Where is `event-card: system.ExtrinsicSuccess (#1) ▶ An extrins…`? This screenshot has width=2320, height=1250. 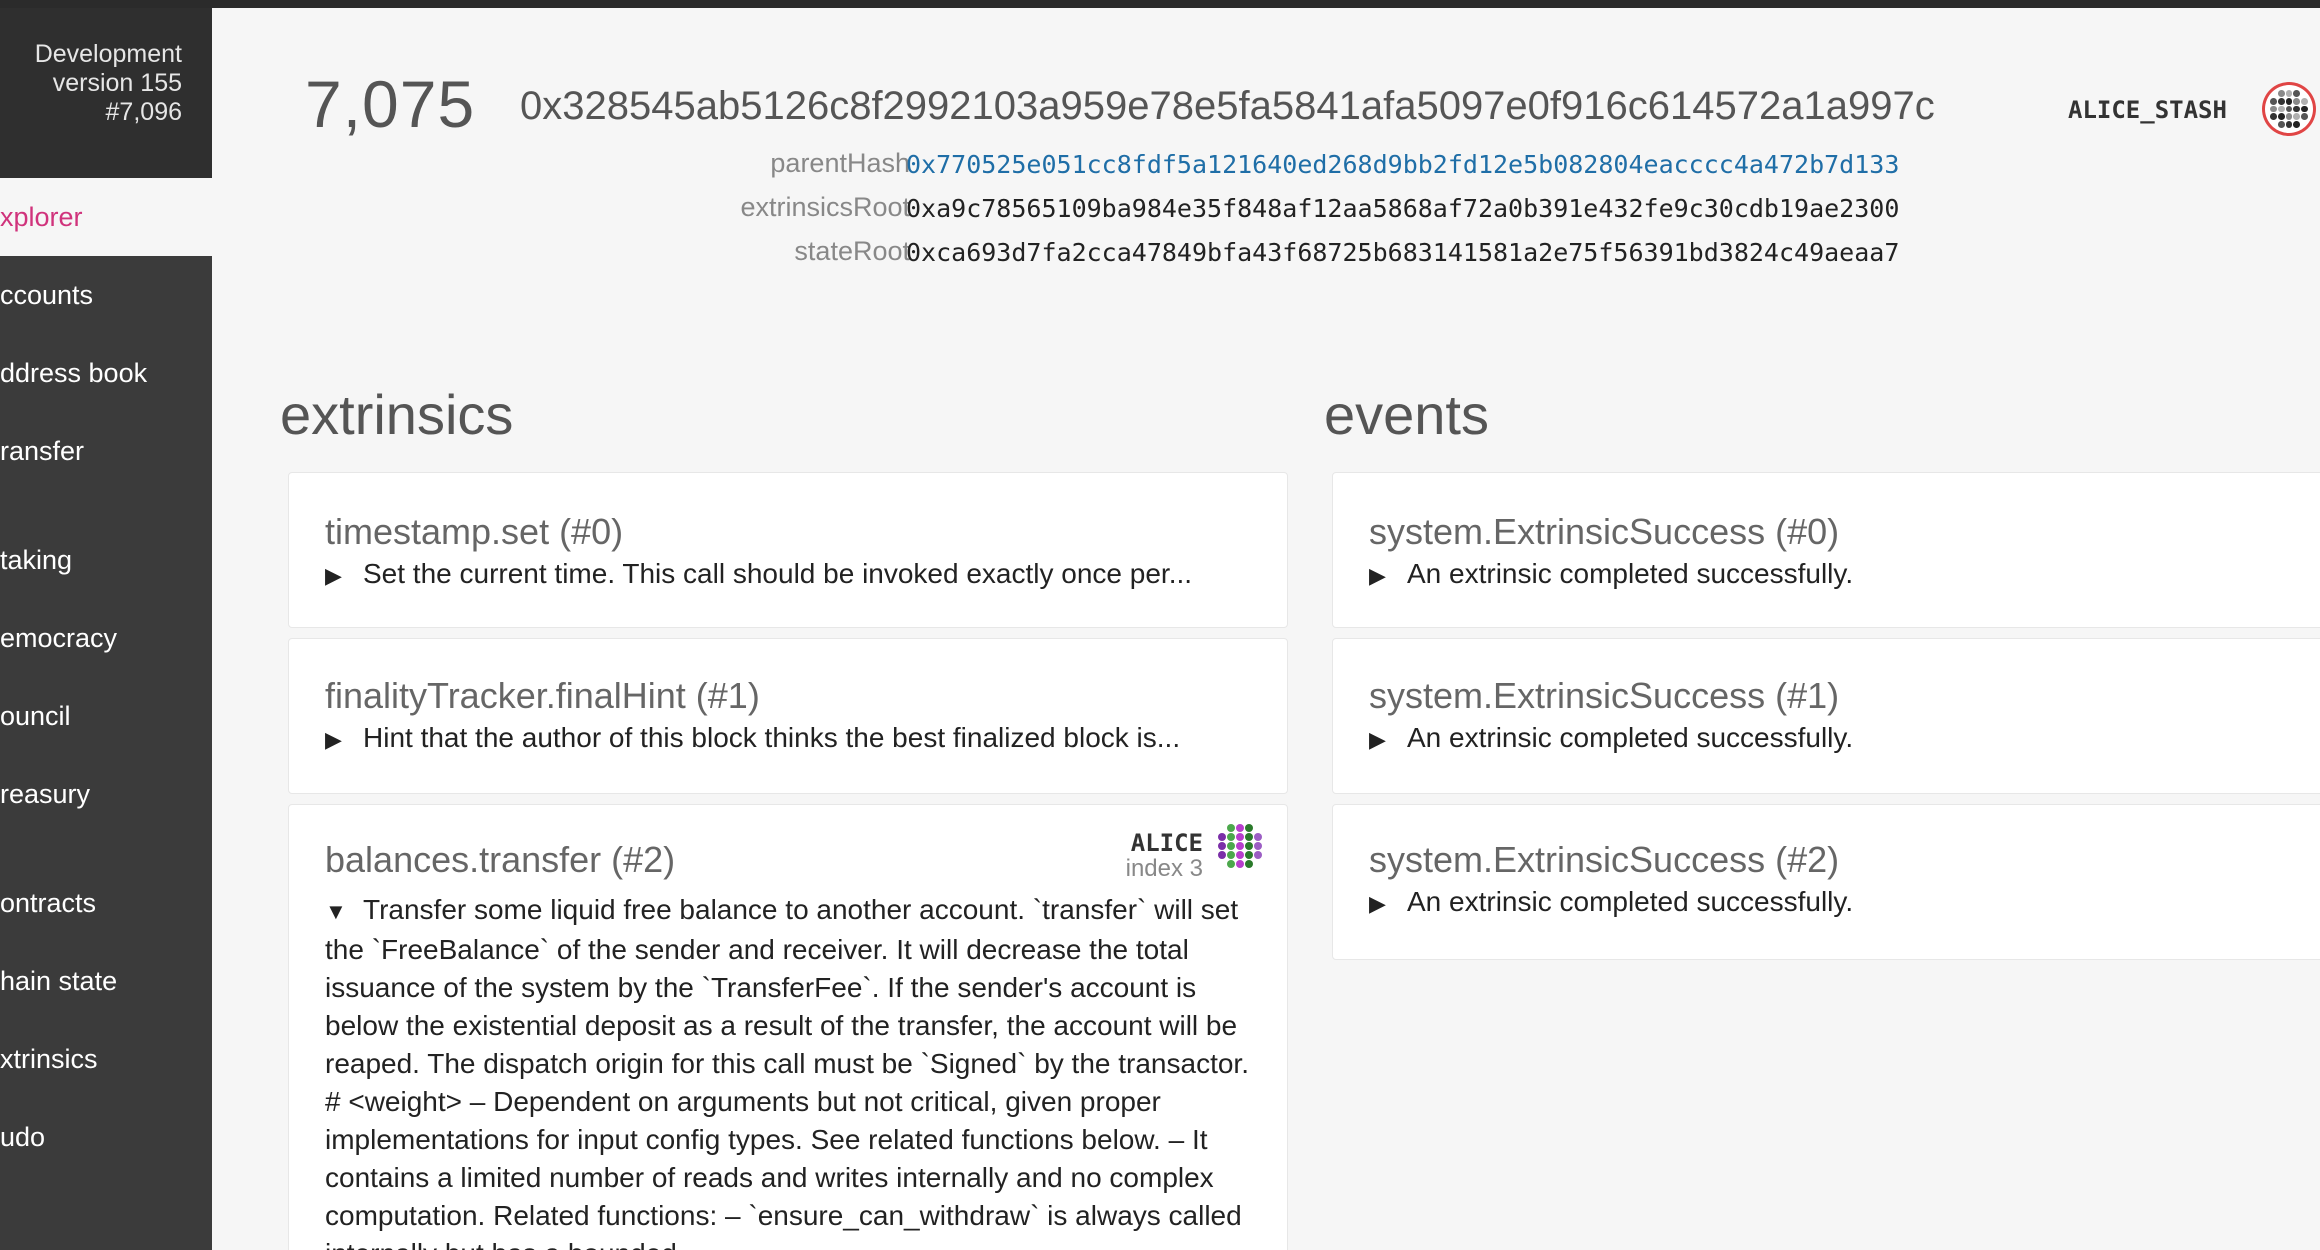
event-card: system.ExtrinsicSuccess (#1) ▶ An extrins… is located at coordinates (1826, 716).